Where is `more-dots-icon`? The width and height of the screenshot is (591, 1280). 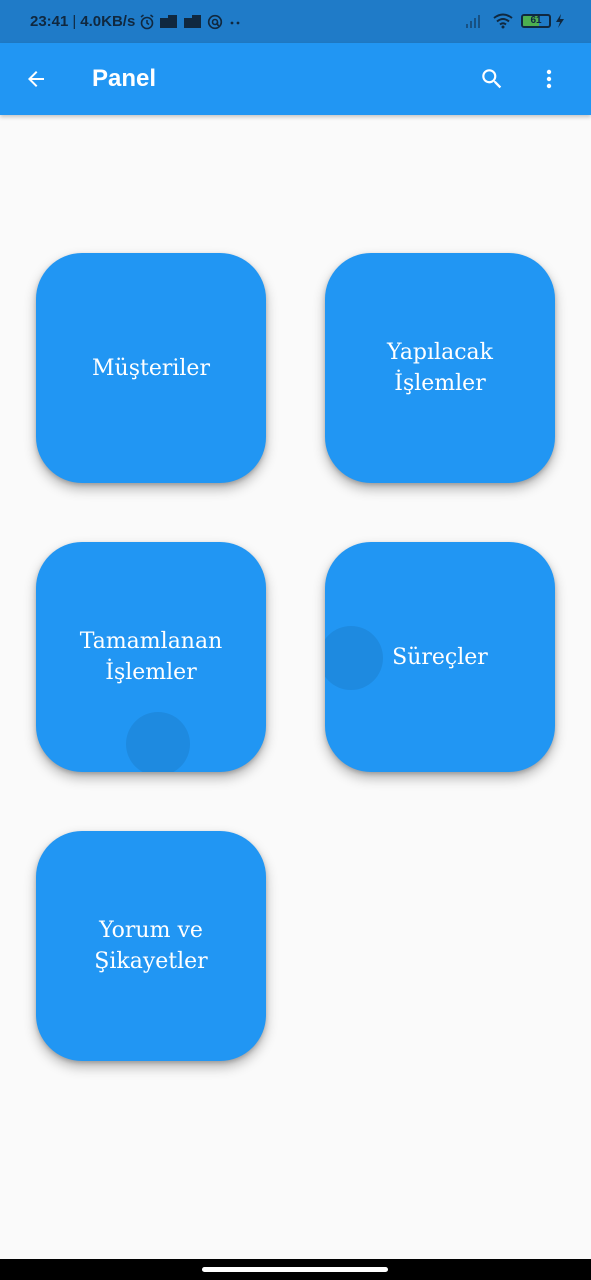
more-dots-icon is located at coordinates (235, 22).